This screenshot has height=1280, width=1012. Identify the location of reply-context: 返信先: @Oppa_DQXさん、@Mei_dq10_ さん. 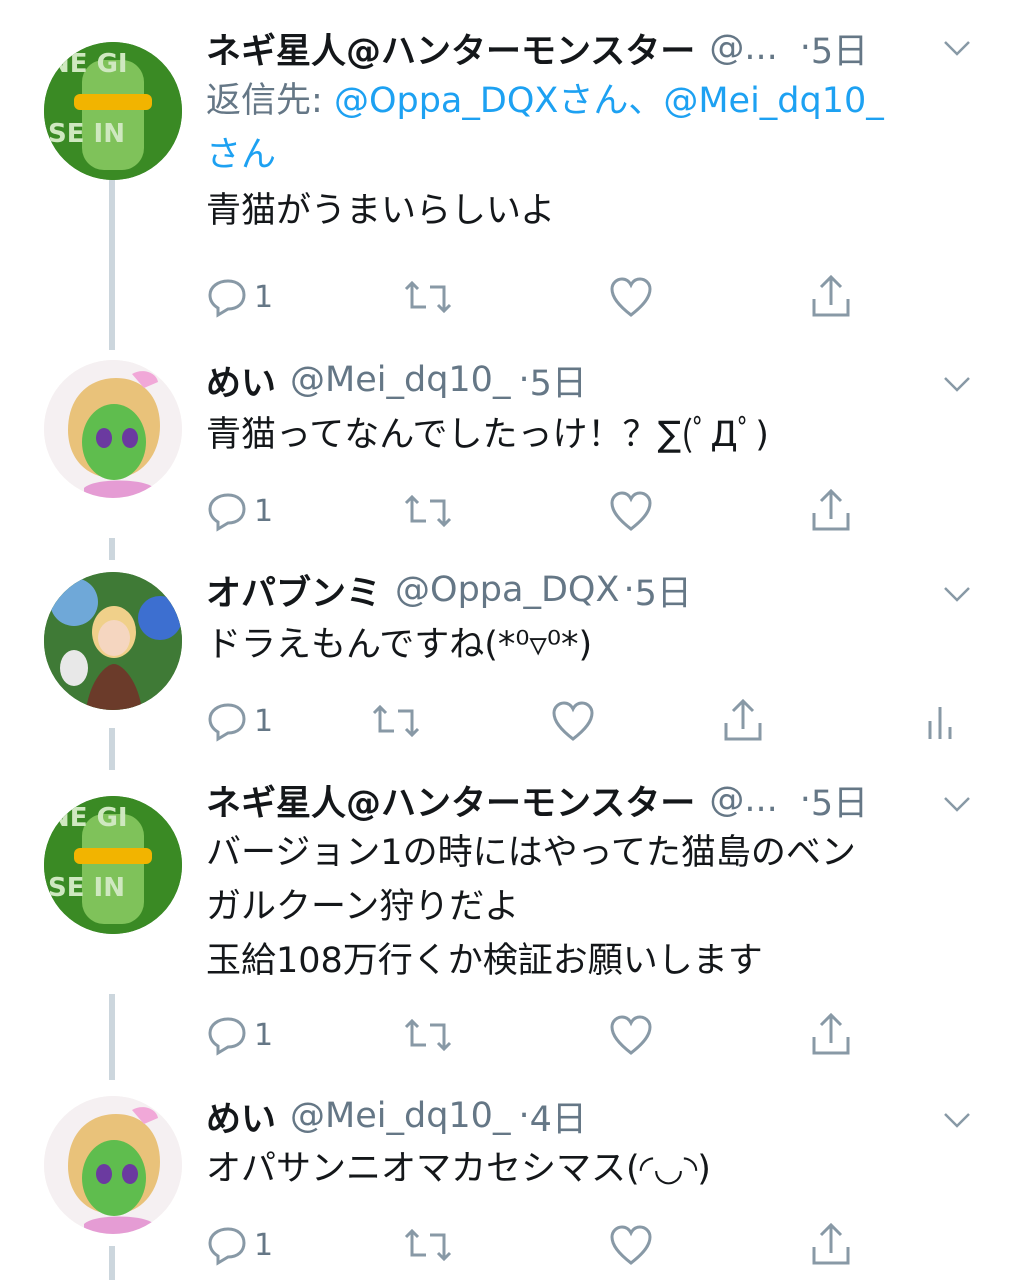
(589, 128).